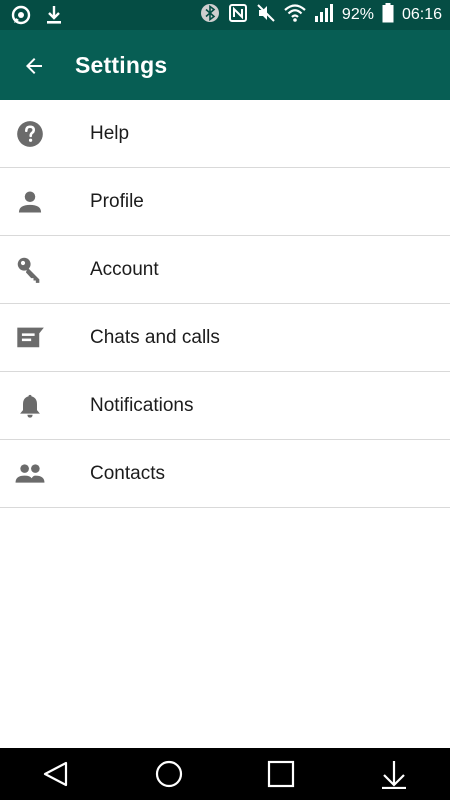 The height and width of the screenshot is (800, 450). I want to click on settings-item-notifications: Notifications, so click(225, 406).